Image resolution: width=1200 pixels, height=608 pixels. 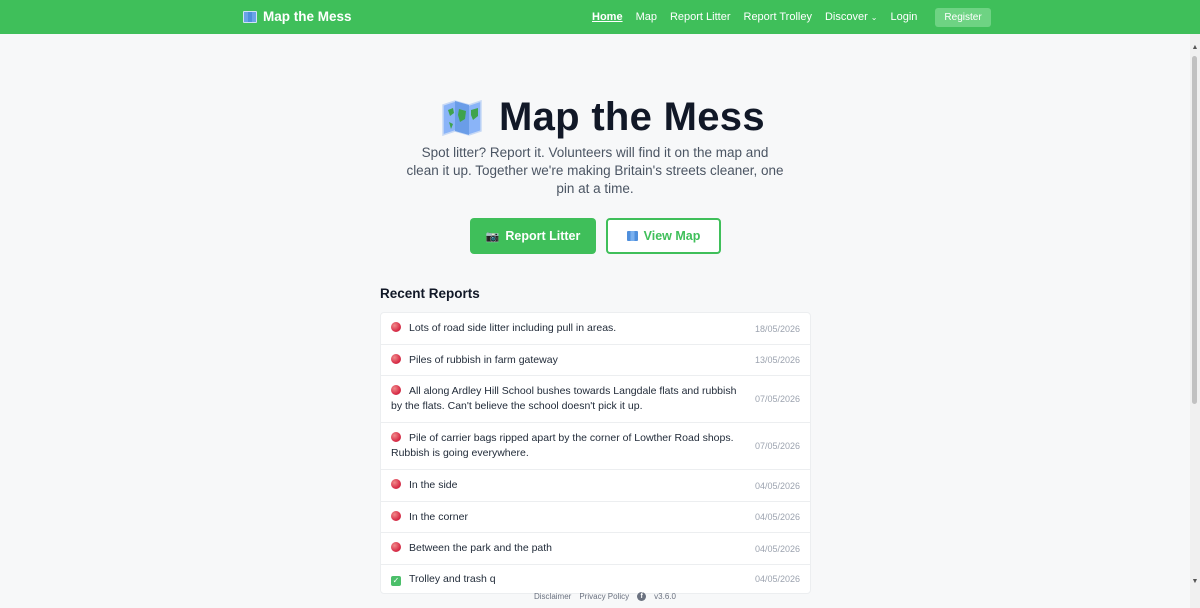 What do you see at coordinates (963, 17) in the screenshot?
I see `register-button: Register` at bounding box center [963, 17].